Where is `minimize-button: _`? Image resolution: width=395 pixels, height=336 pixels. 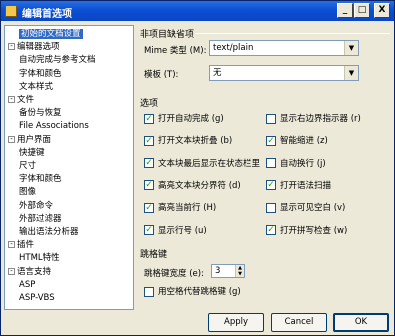
minimize-button: _ is located at coordinates (345, 10).